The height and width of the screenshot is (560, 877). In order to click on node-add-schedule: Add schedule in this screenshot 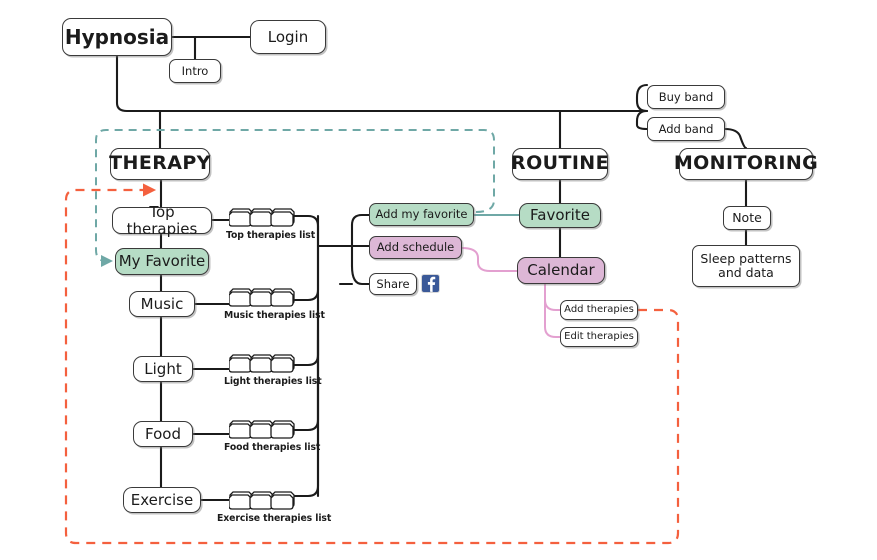, I will do `click(415, 247)`.